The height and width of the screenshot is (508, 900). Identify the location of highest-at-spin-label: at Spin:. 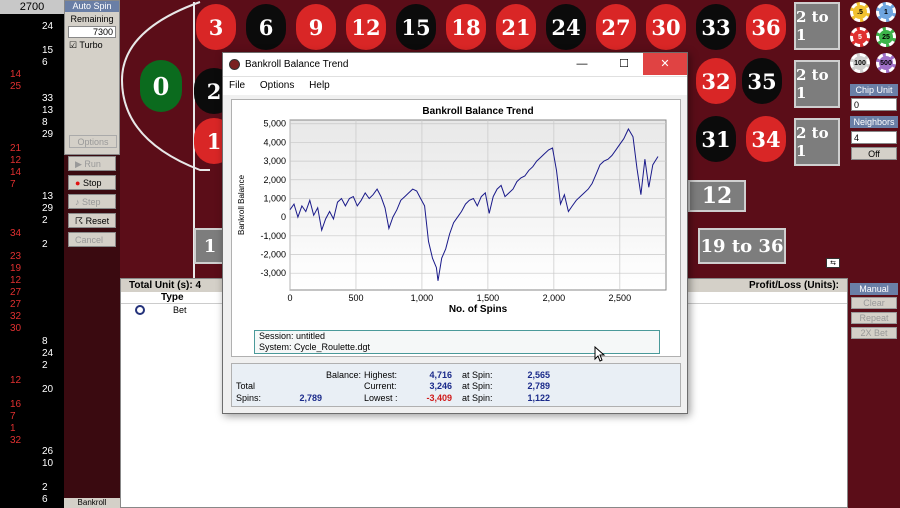
(477, 375).